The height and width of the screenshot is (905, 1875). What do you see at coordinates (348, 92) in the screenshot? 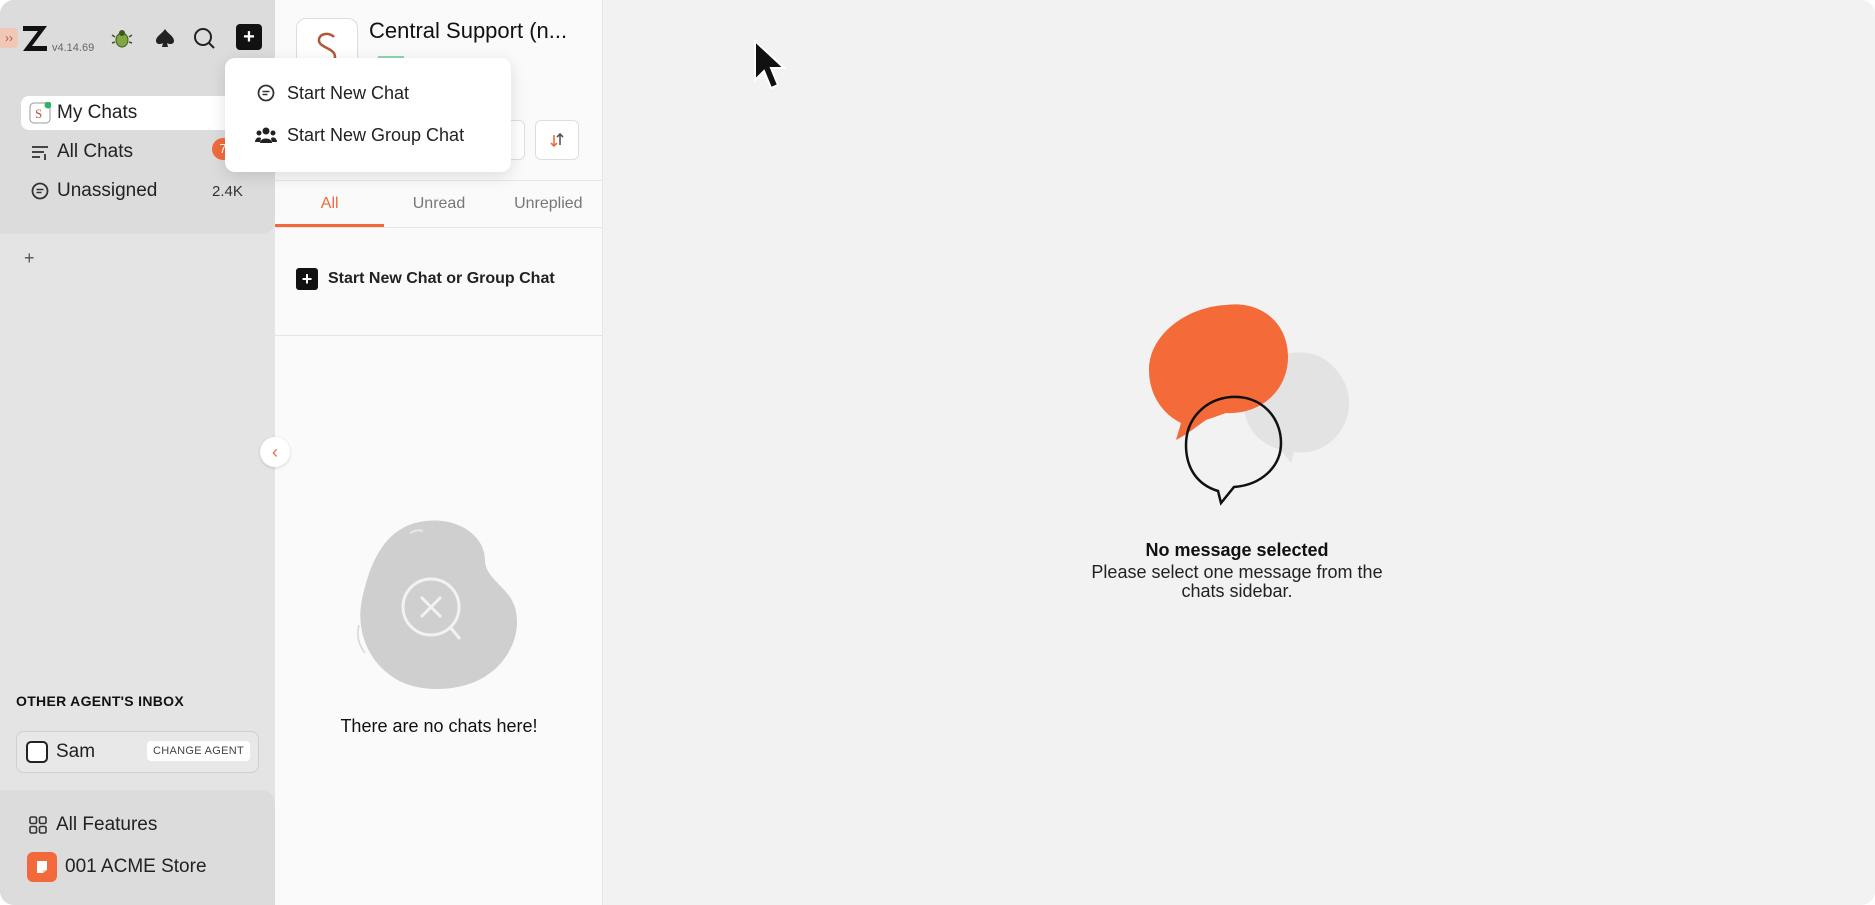
I see `menu-item-label: Start New Chat` at bounding box center [348, 92].